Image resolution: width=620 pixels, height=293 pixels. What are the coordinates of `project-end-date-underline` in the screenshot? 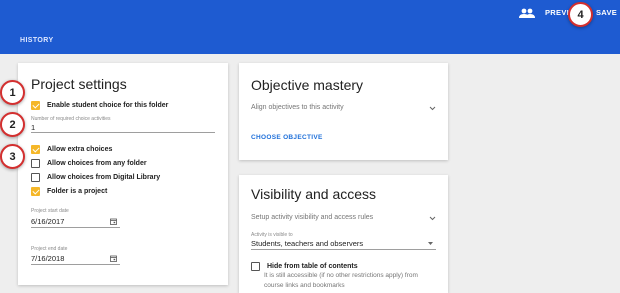 It's located at (75, 264).